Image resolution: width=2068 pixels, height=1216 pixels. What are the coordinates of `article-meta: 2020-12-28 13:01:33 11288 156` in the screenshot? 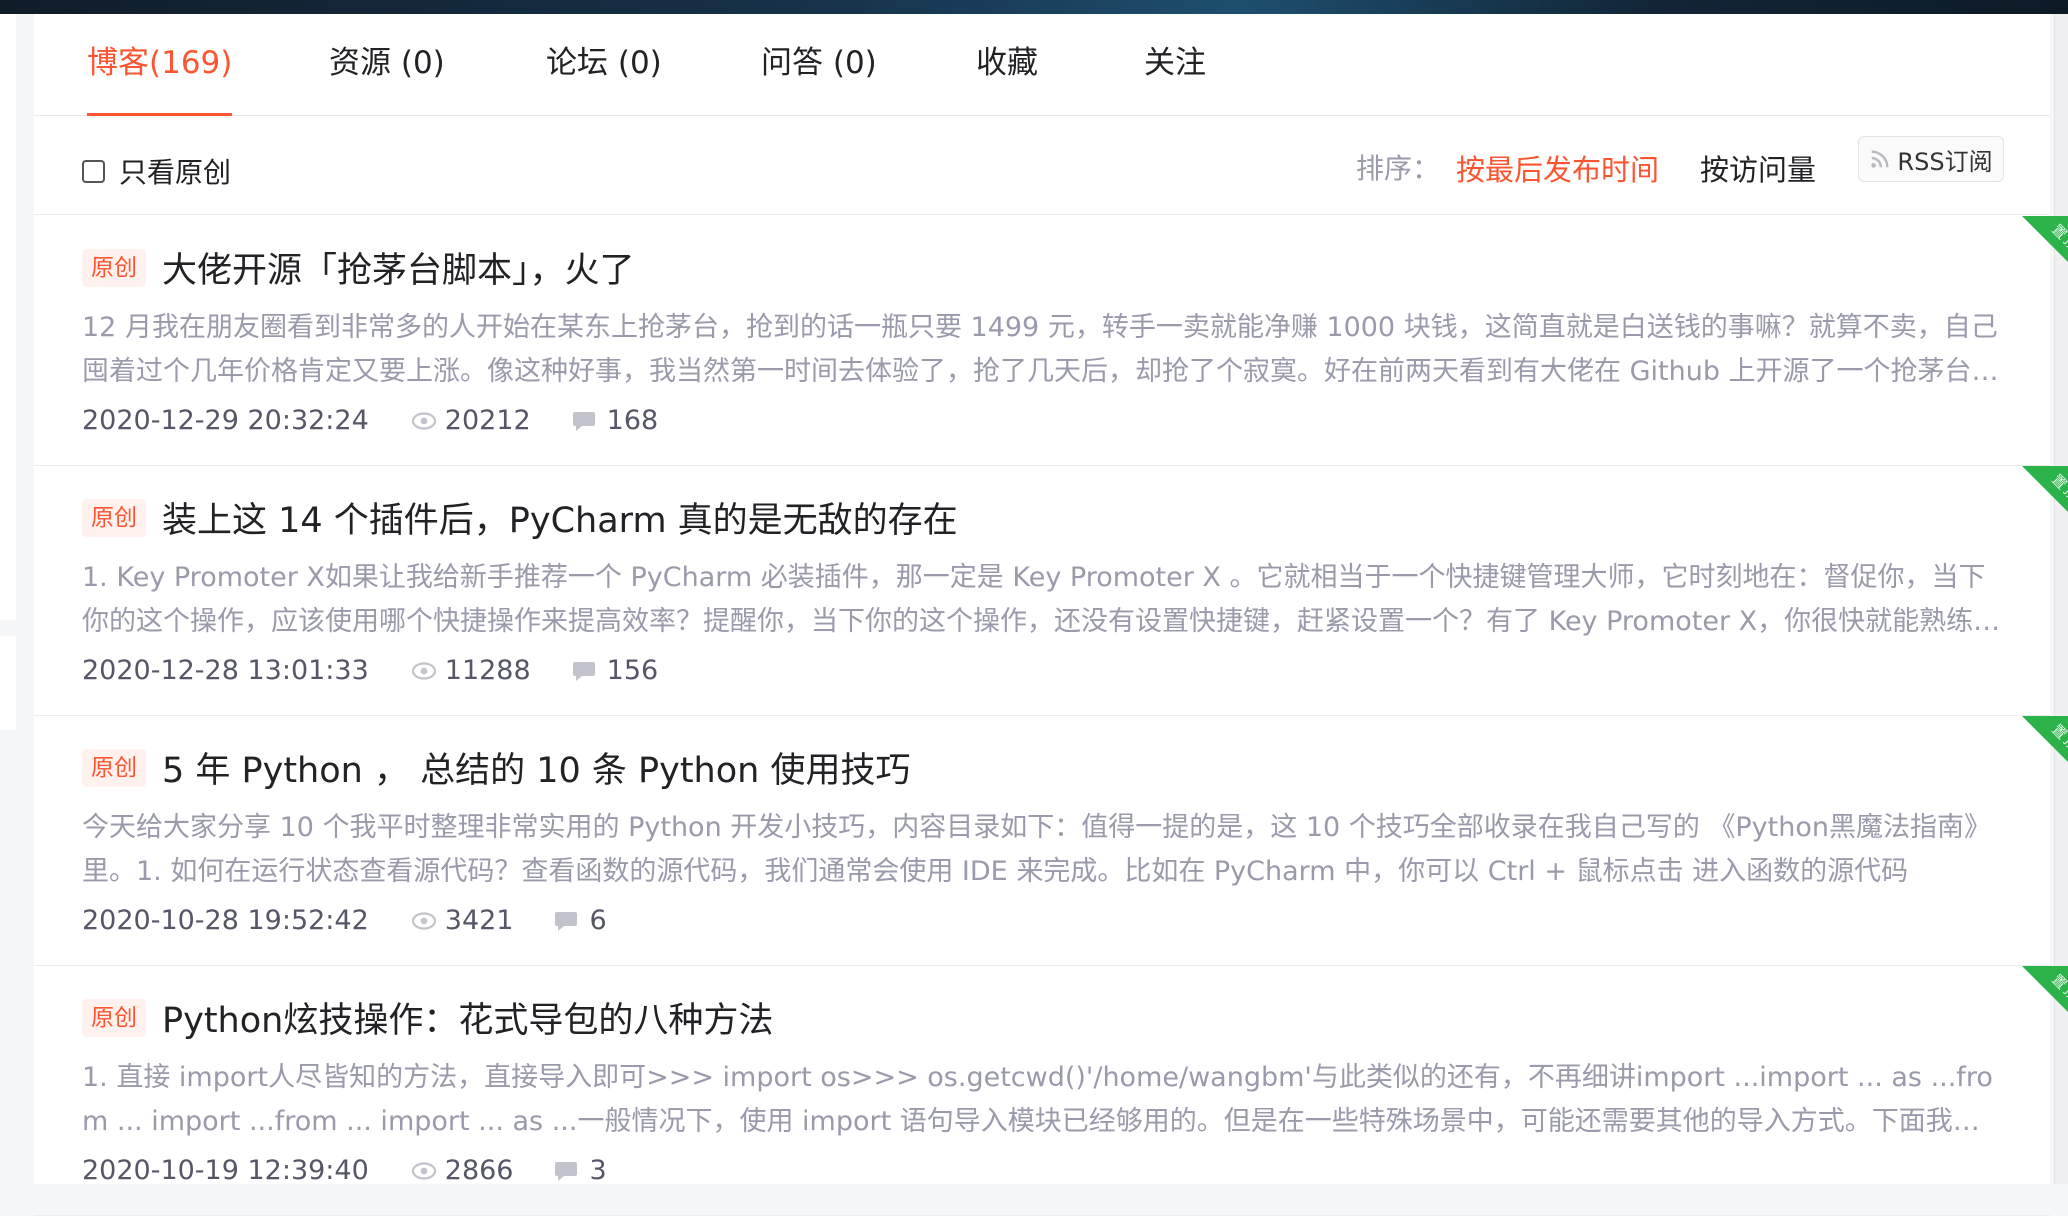 It's located at (370, 670).